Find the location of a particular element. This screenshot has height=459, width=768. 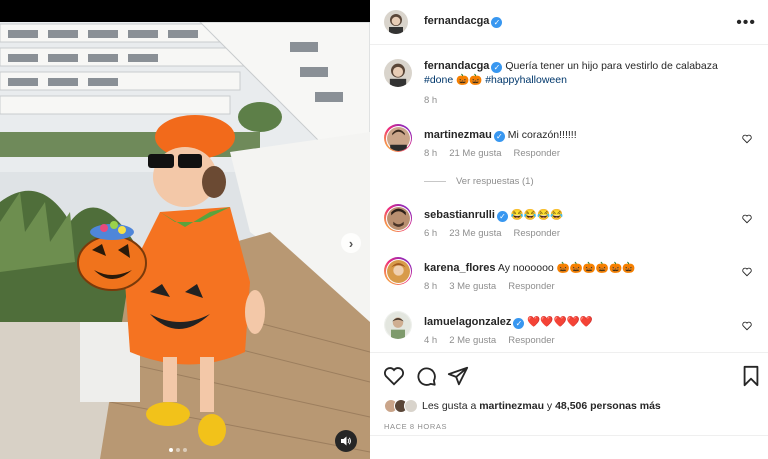

comment-meta: 8 h 3 Me gusta Responder is located at coordinates (489, 286).